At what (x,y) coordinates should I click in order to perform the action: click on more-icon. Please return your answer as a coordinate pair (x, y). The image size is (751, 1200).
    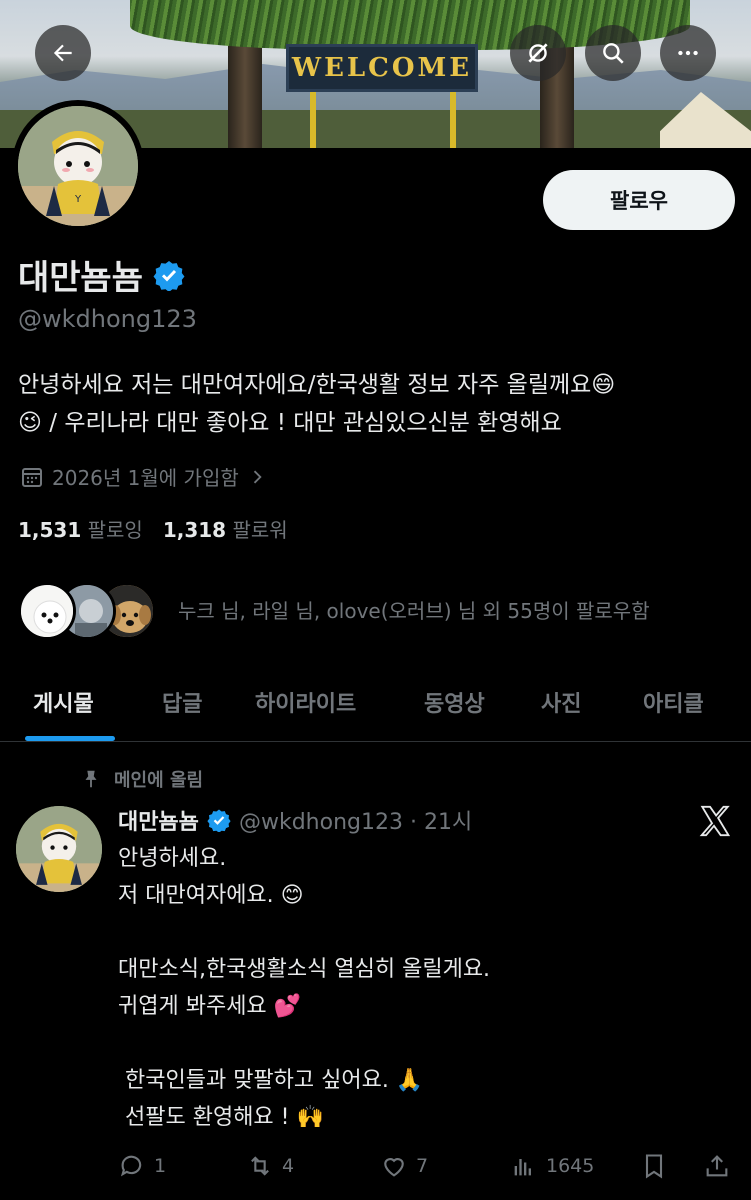
    Looking at the image, I should click on (688, 53).